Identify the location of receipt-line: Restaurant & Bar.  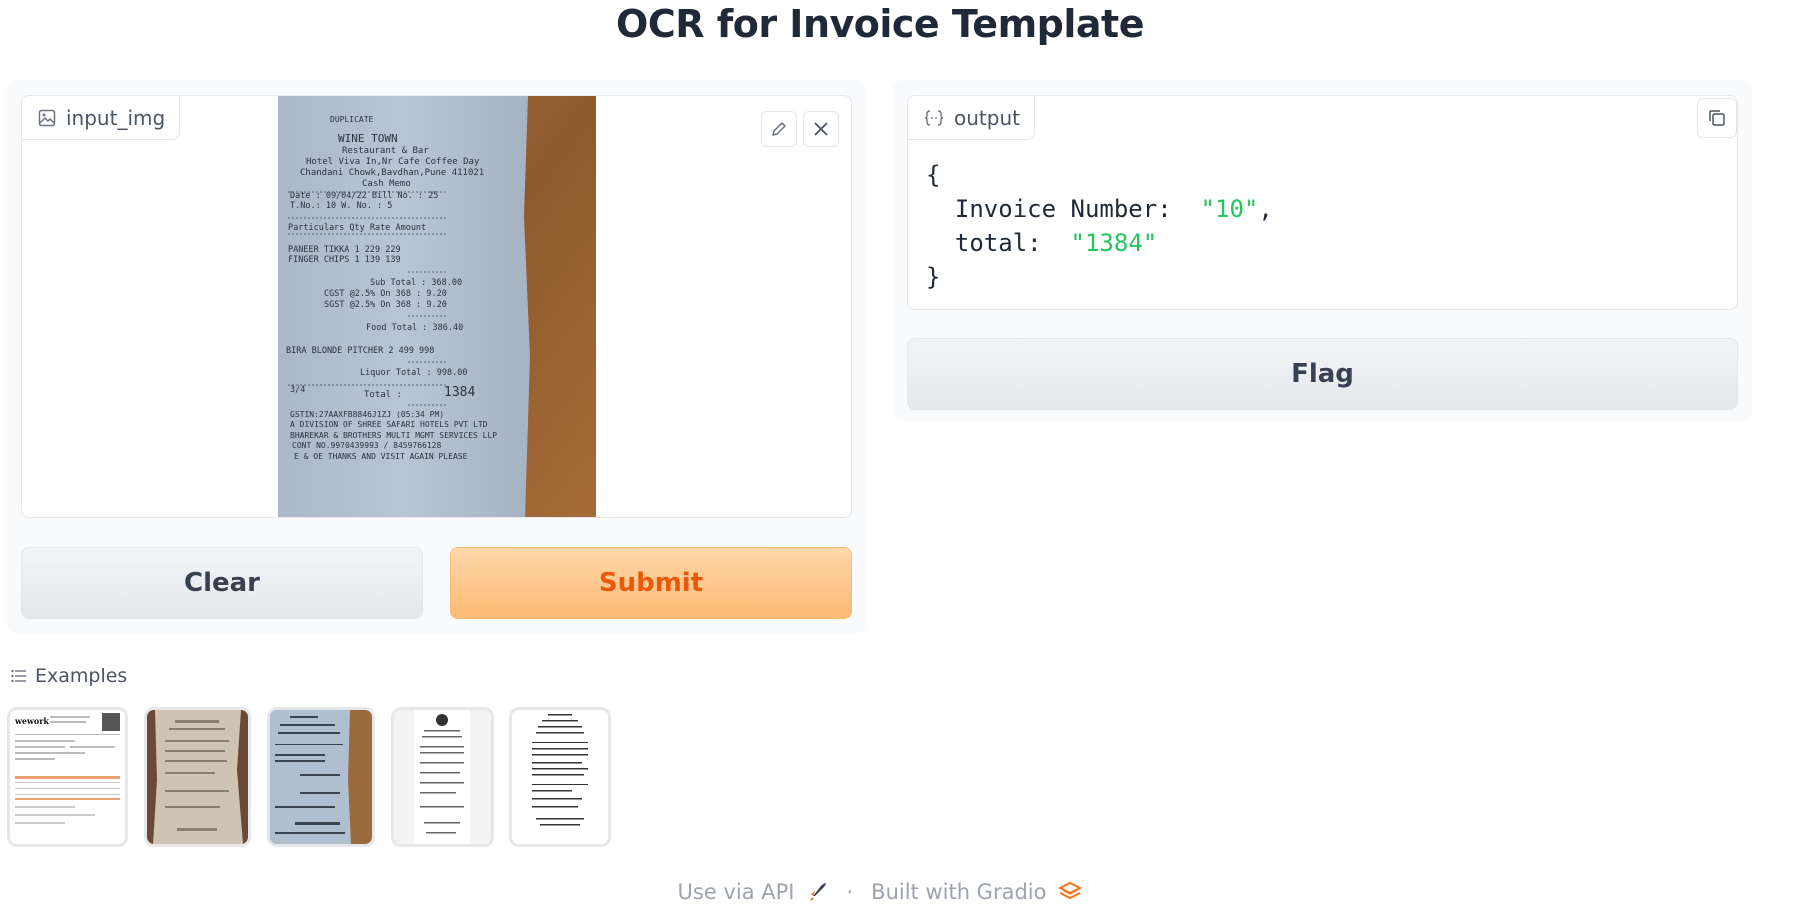
(385, 151).